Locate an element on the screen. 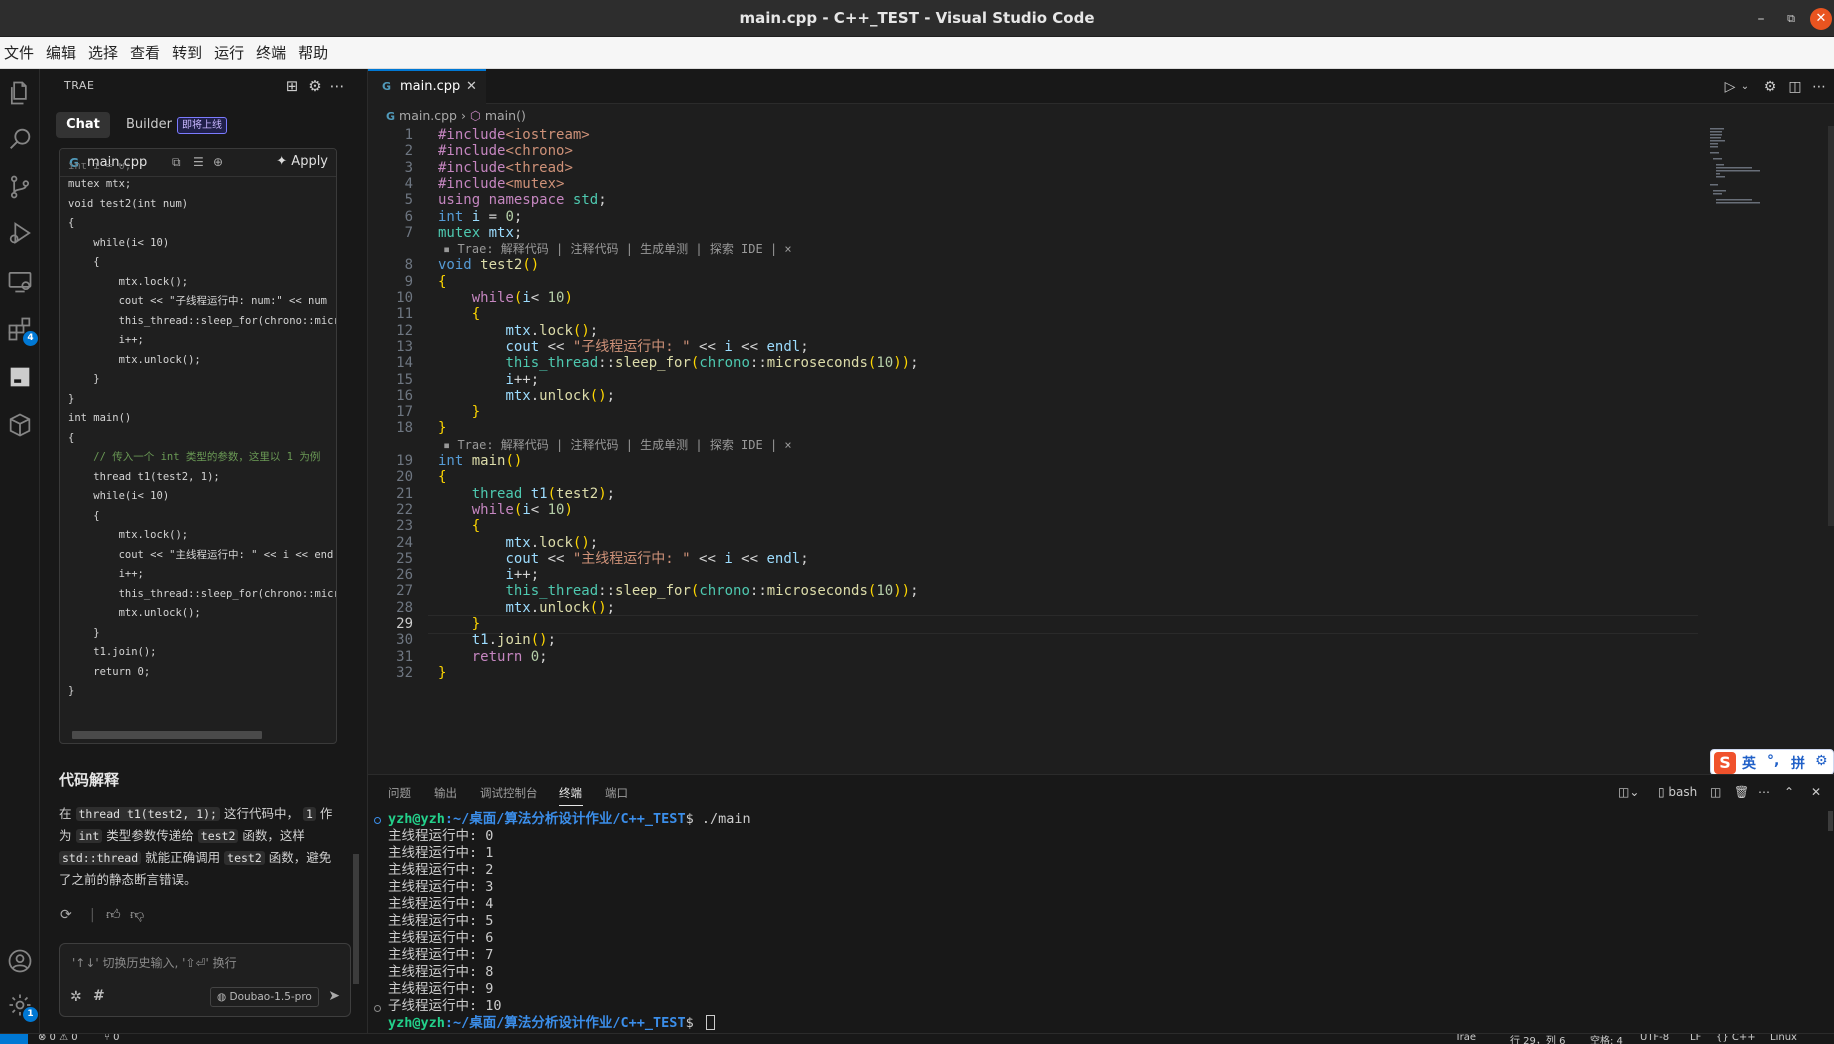  line-number: 2 is located at coordinates (408, 151).